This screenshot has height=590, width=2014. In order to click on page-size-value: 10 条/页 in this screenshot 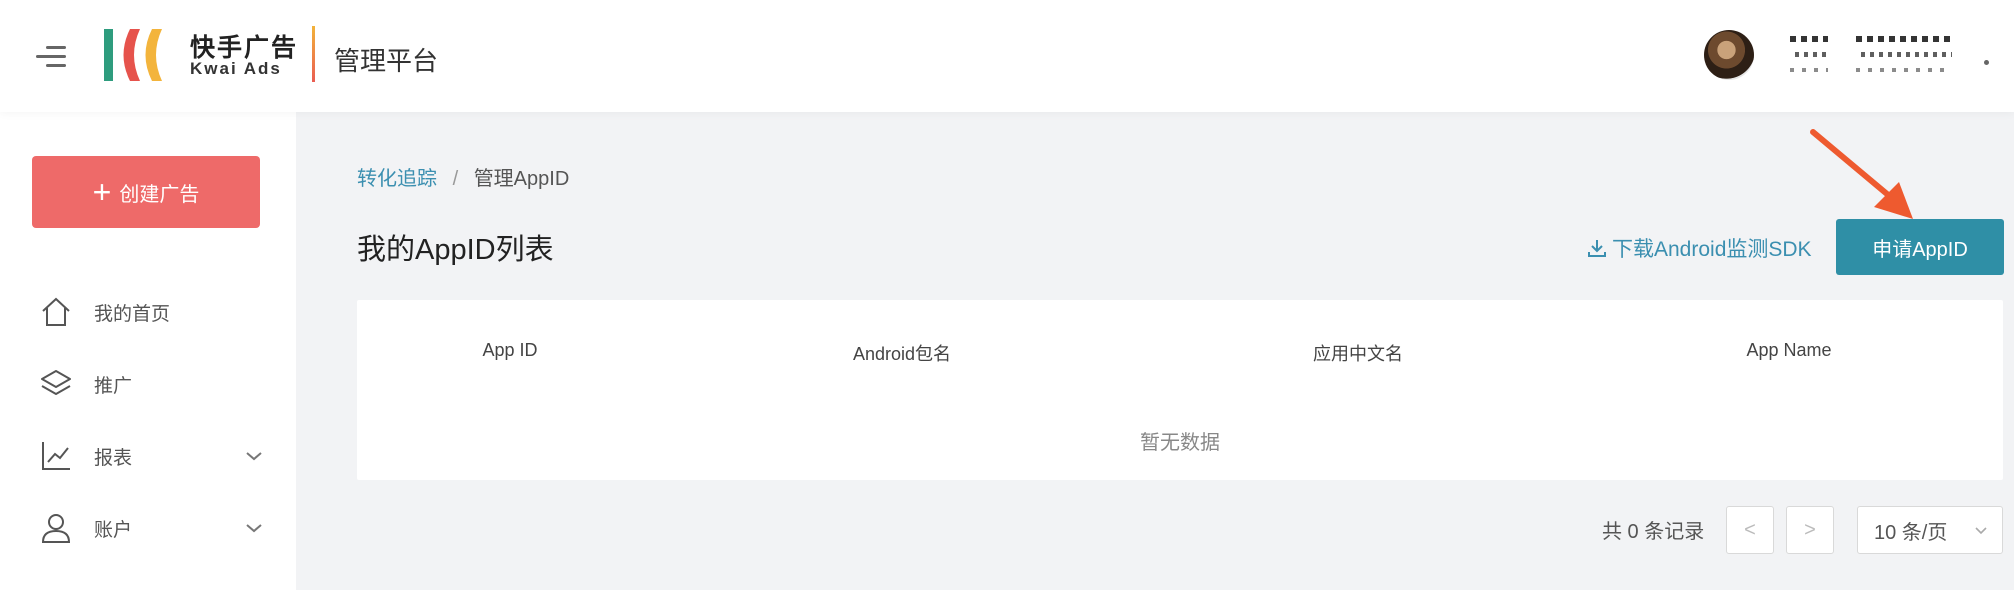, I will do `click(1911, 532)`.